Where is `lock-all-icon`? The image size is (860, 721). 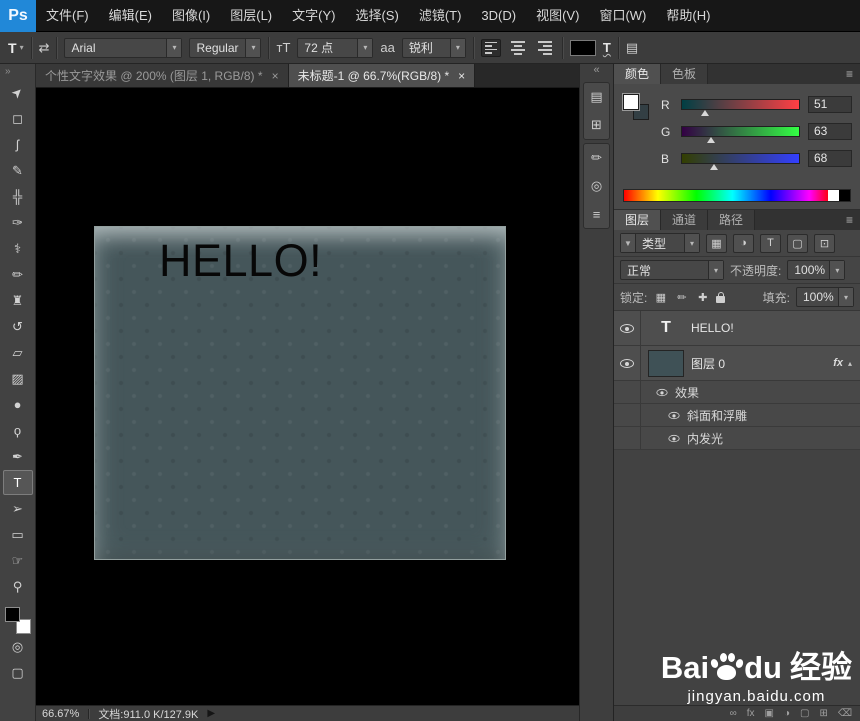 lock-all-icon is located at coordinates (721, 297).